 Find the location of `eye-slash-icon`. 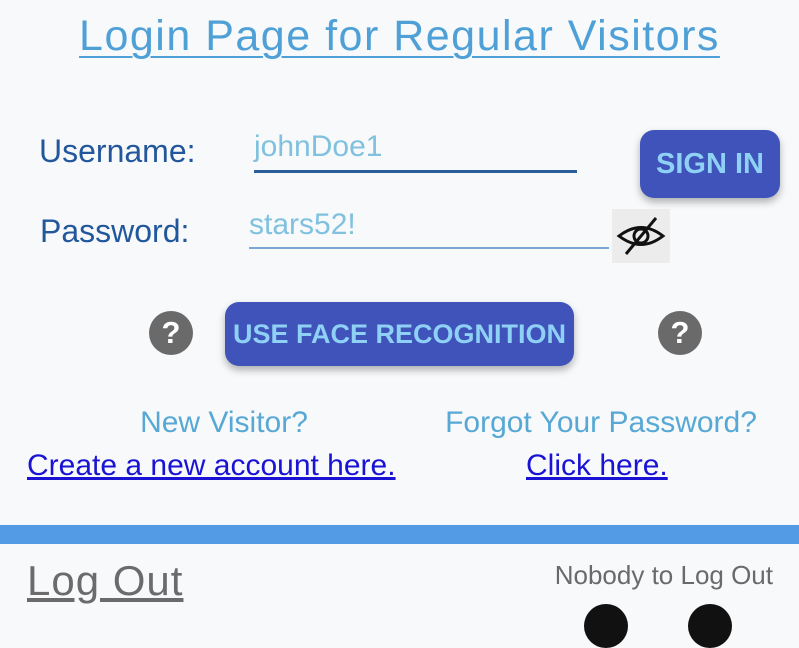

eye-slash-icon is located at coordinates (641, 236).